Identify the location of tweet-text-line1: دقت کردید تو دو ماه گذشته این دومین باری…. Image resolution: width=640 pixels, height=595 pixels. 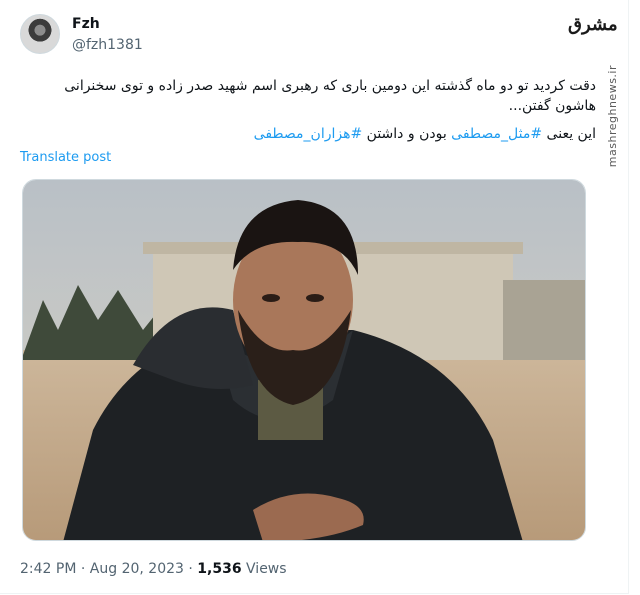
(330, 96).